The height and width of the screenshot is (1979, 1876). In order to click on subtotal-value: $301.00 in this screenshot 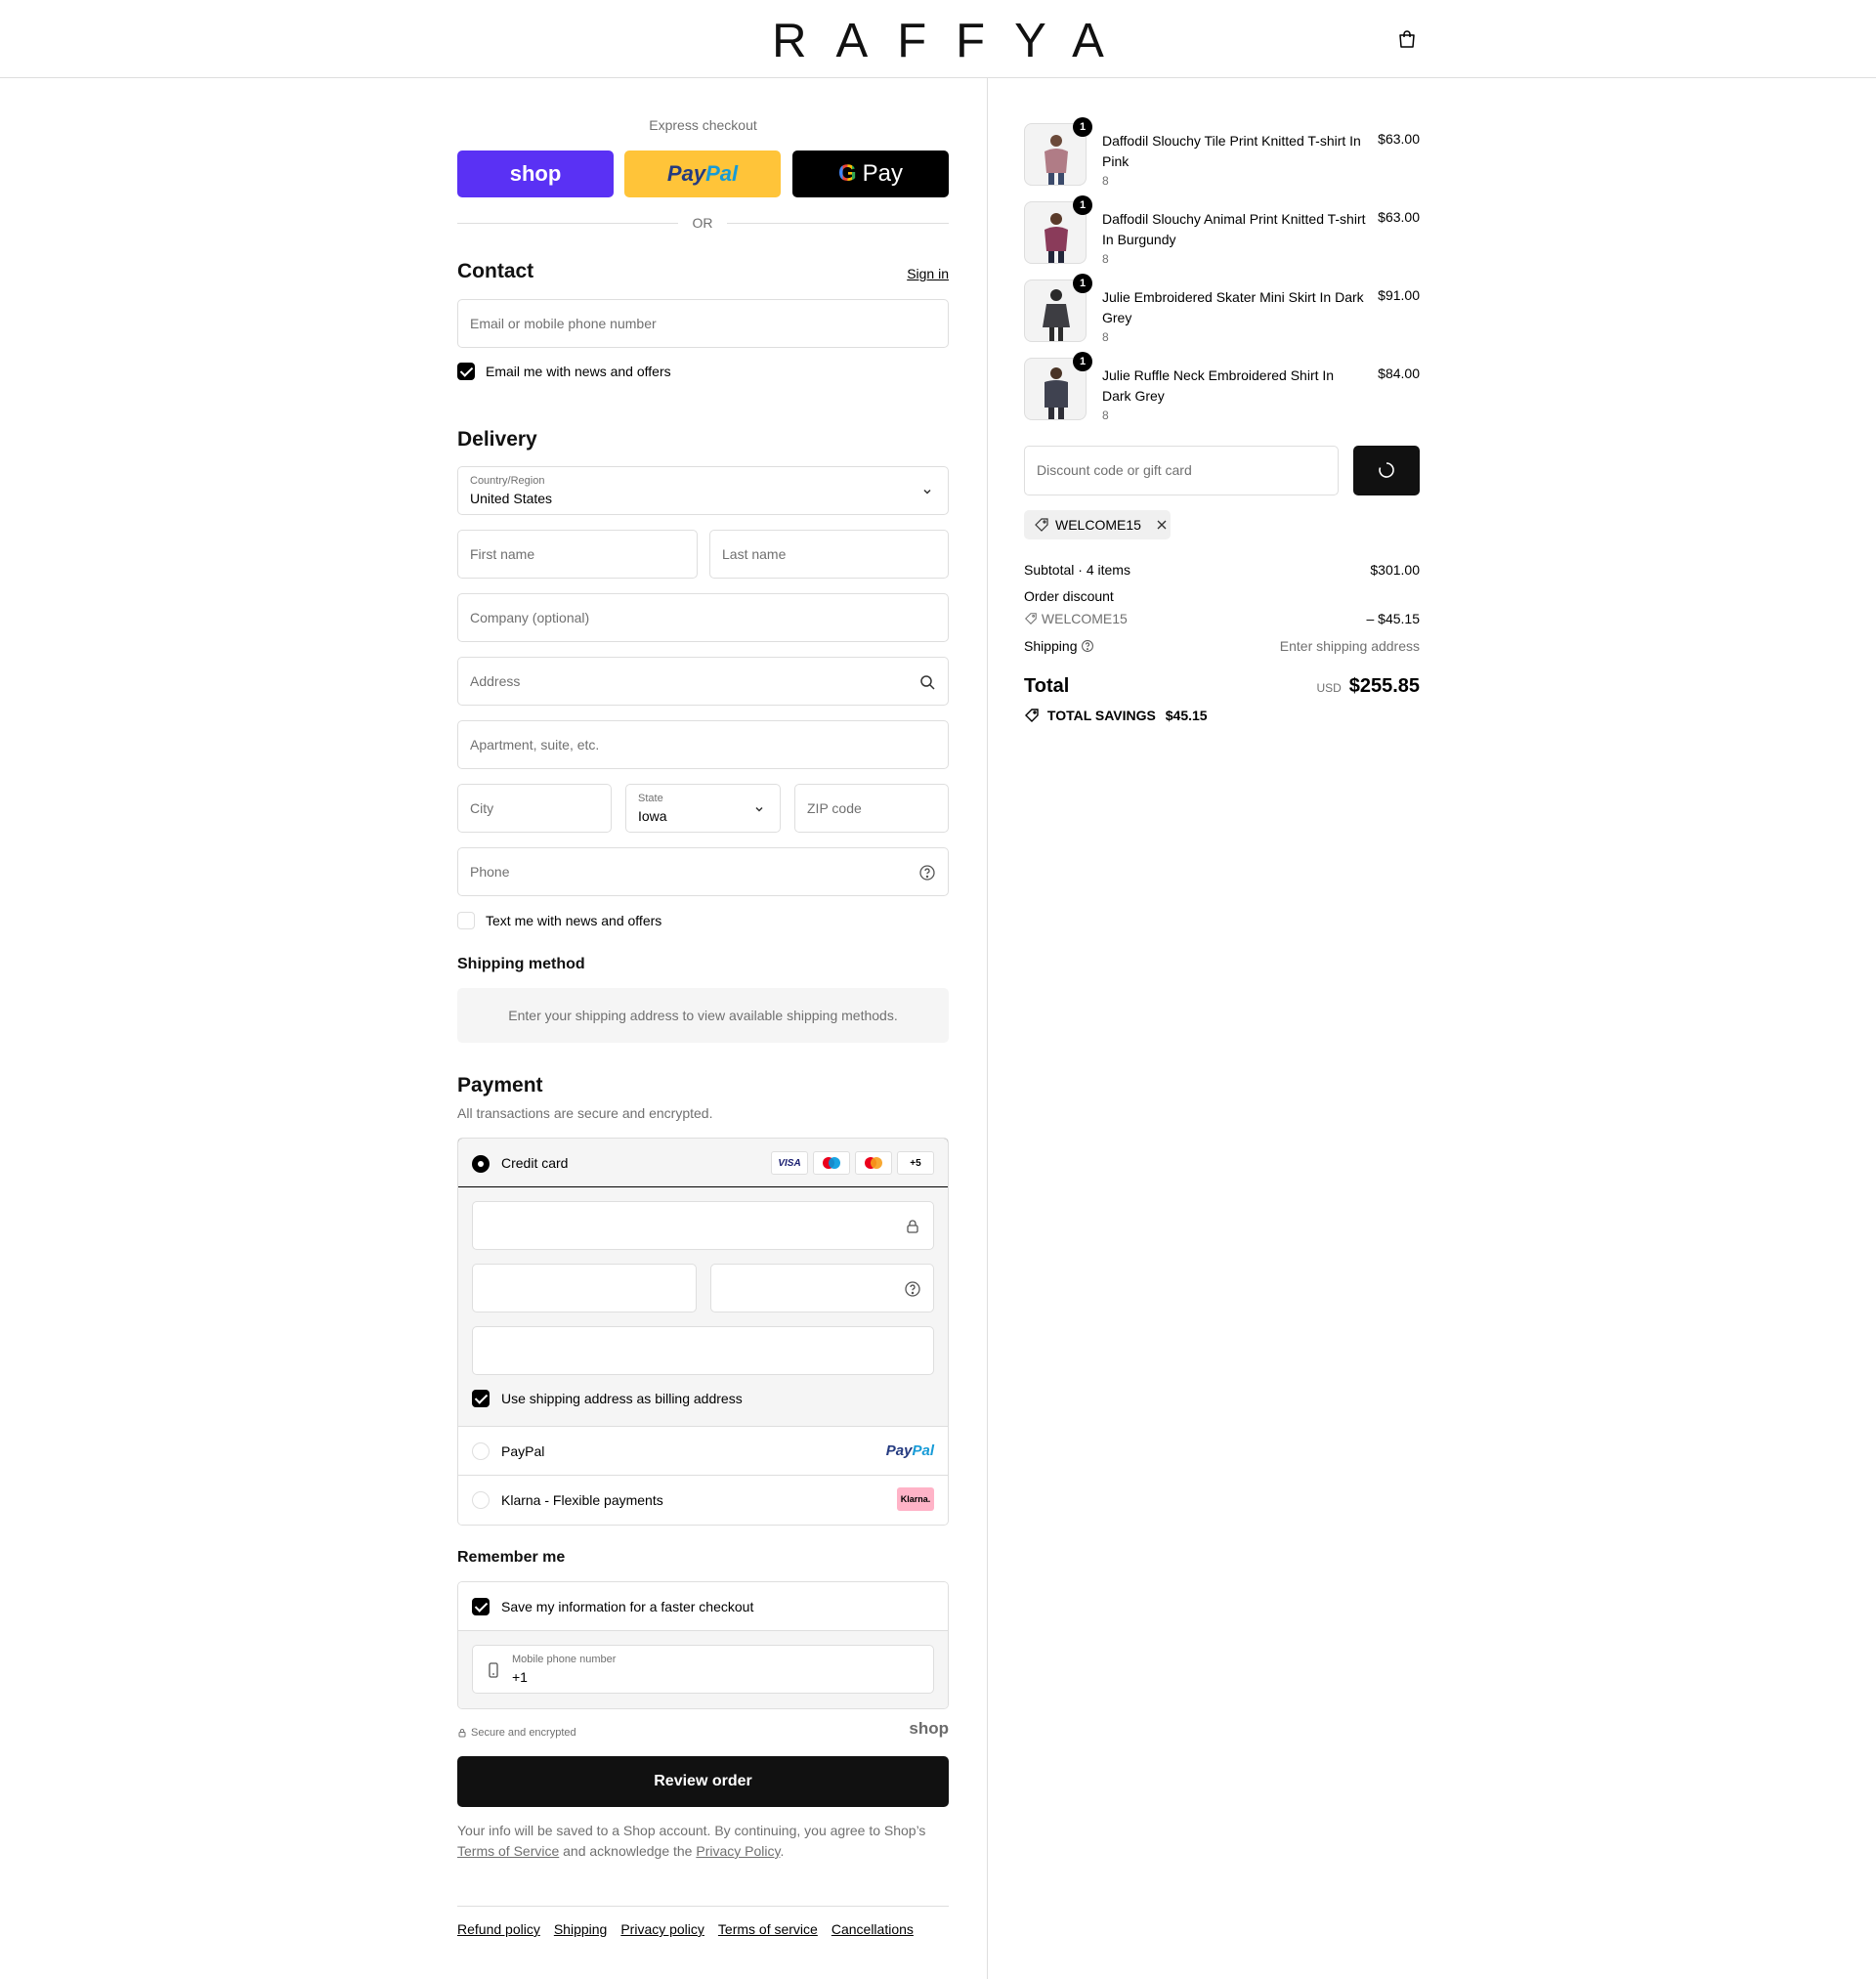, I will do `click(1395, 570)`.